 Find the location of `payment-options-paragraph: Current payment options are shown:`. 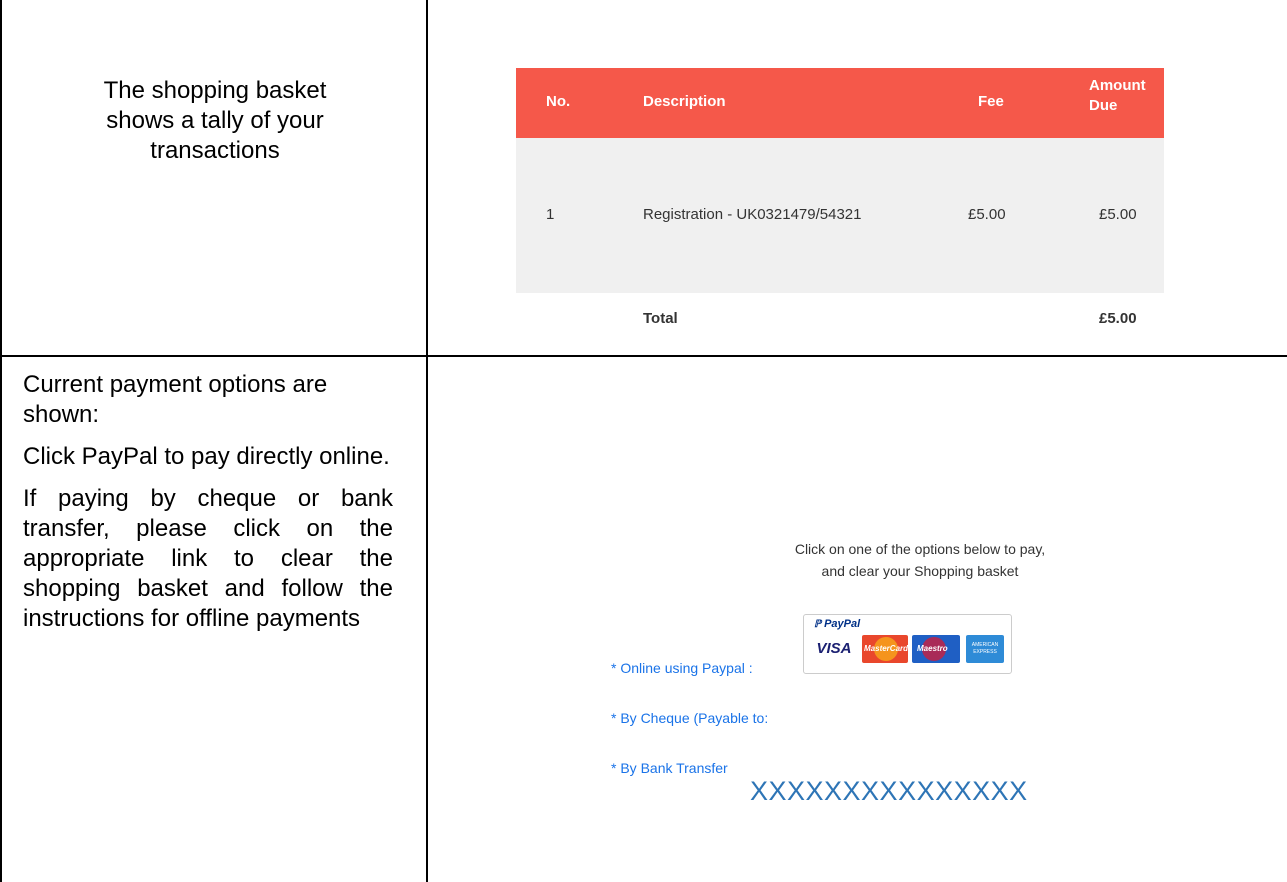

payment-options-paragraph: Current payment options are shown: is located at coordinates (175, 399).